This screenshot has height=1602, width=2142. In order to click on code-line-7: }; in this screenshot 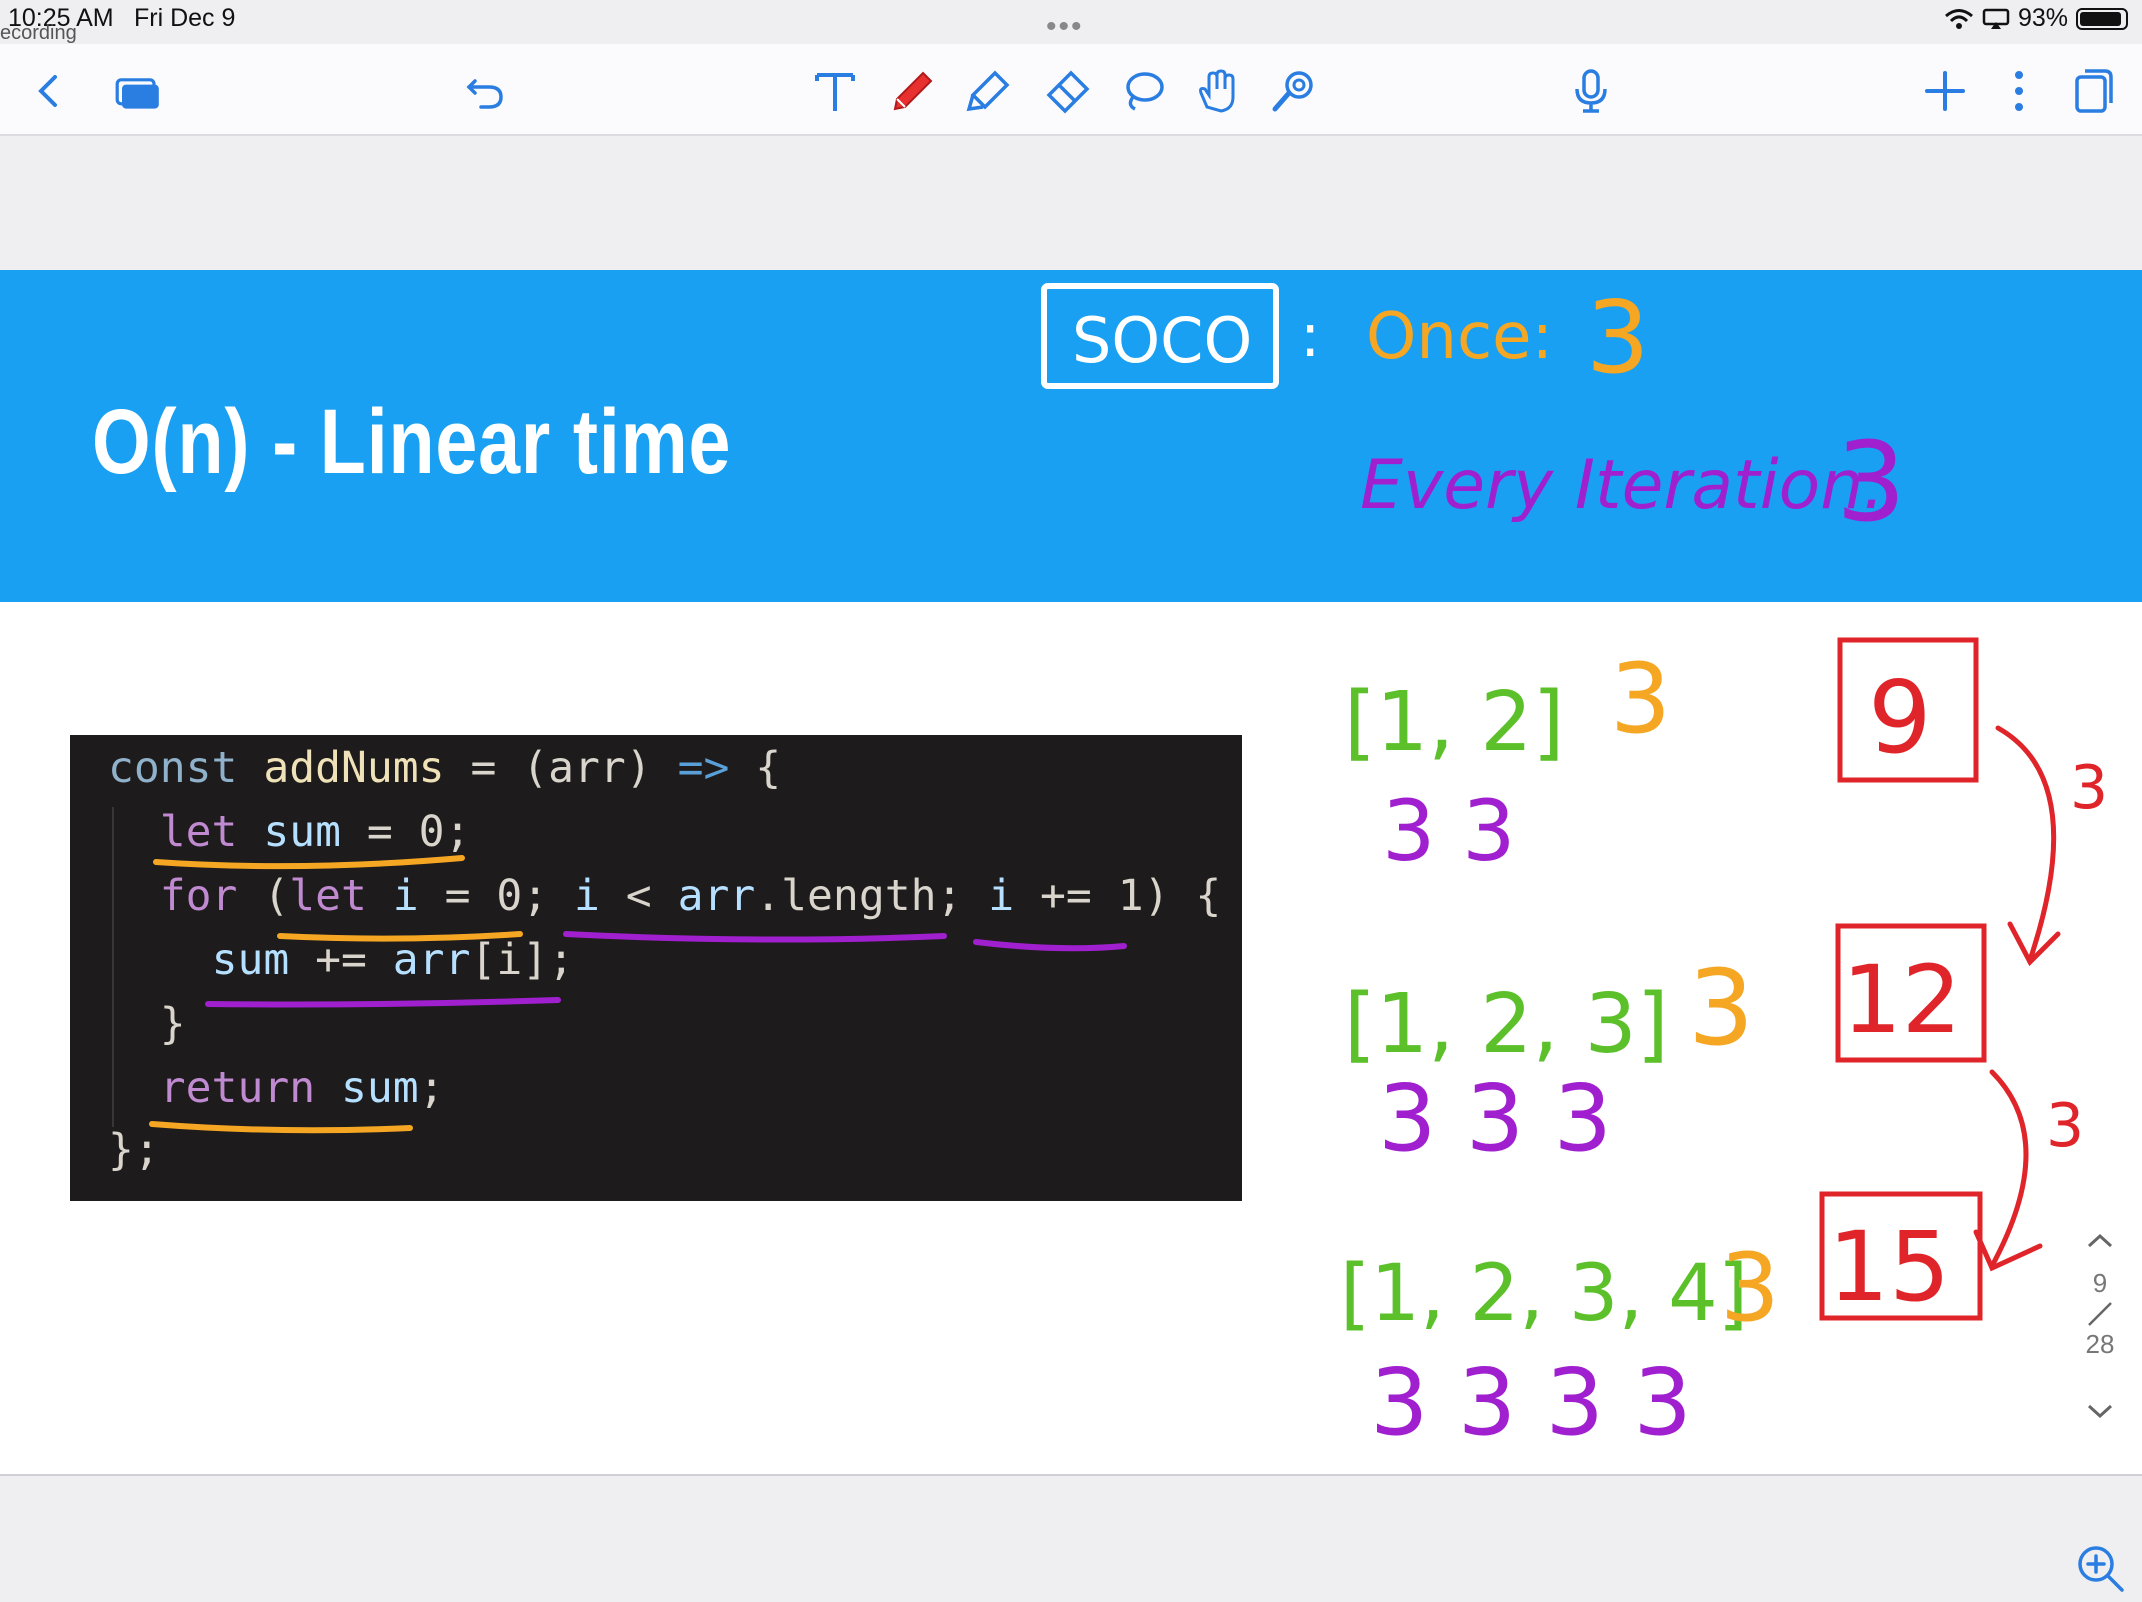, I will do `click(134, 1150)`.